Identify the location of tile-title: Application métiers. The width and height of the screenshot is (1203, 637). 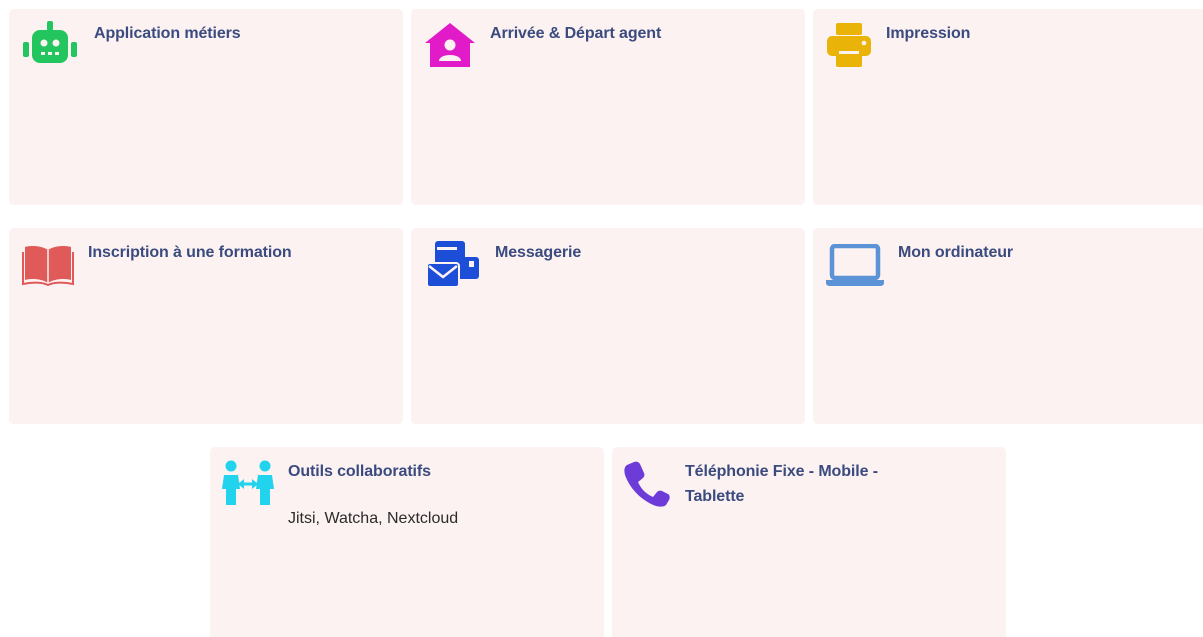
(167, 33).